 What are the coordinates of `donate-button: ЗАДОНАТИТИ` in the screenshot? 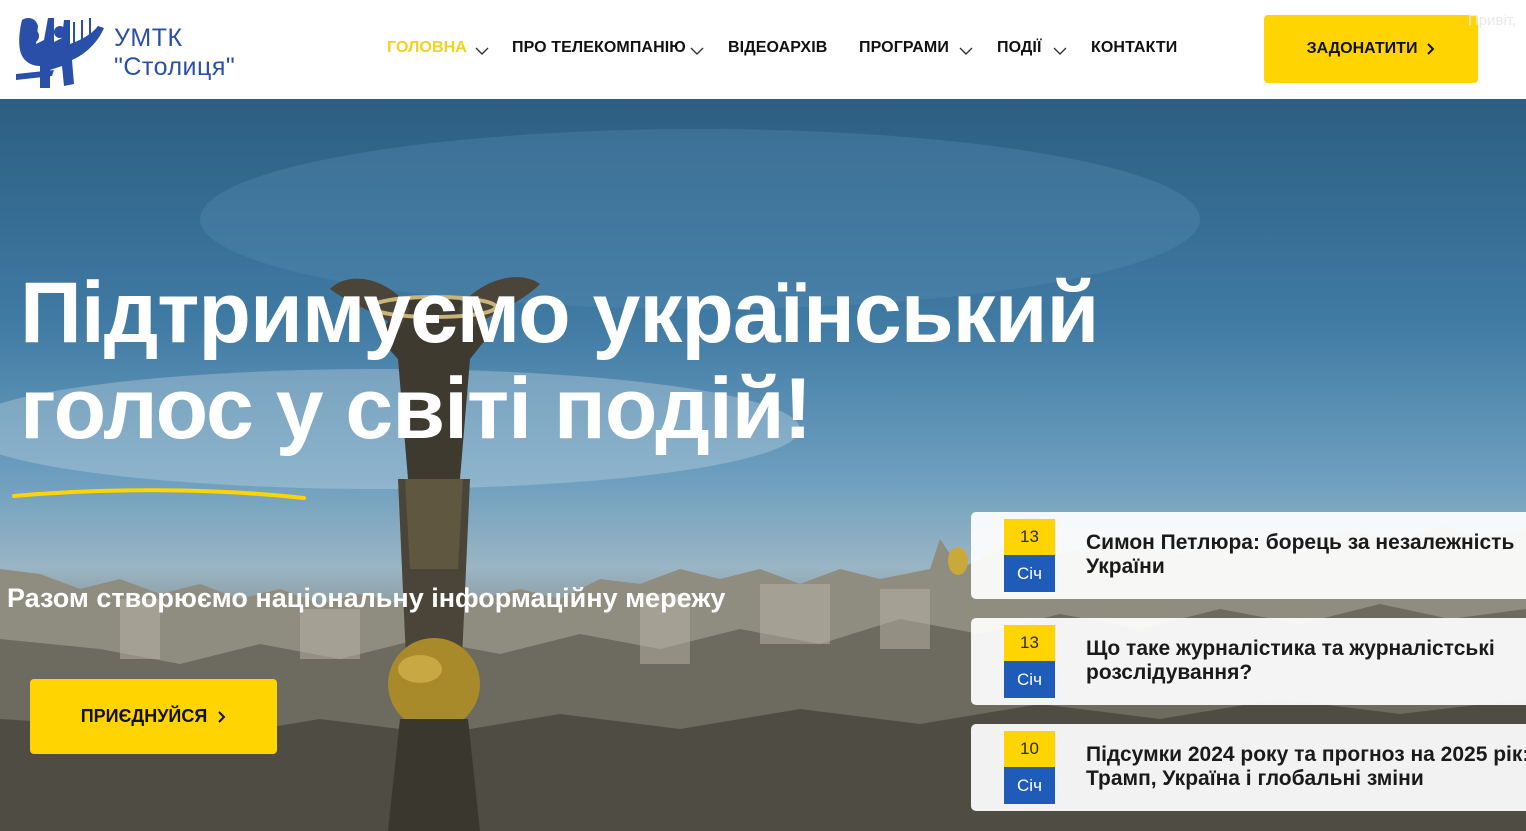 It's located at (1371, 49).